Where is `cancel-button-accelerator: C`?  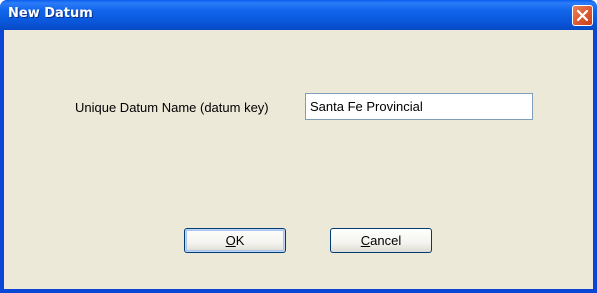 cancel-button-accelerator: C is located at coordinates (365, 240).